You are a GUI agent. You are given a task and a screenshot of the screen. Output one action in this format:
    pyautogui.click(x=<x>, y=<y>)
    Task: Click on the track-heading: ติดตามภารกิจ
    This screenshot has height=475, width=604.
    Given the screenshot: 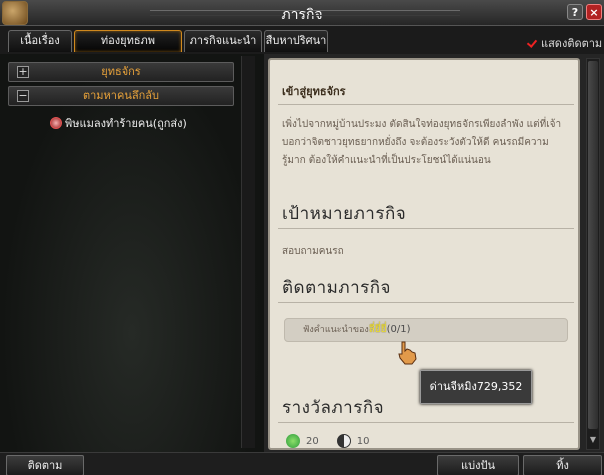 What is the action you would take?
    pyautogui.click(x=337, y=288)
    